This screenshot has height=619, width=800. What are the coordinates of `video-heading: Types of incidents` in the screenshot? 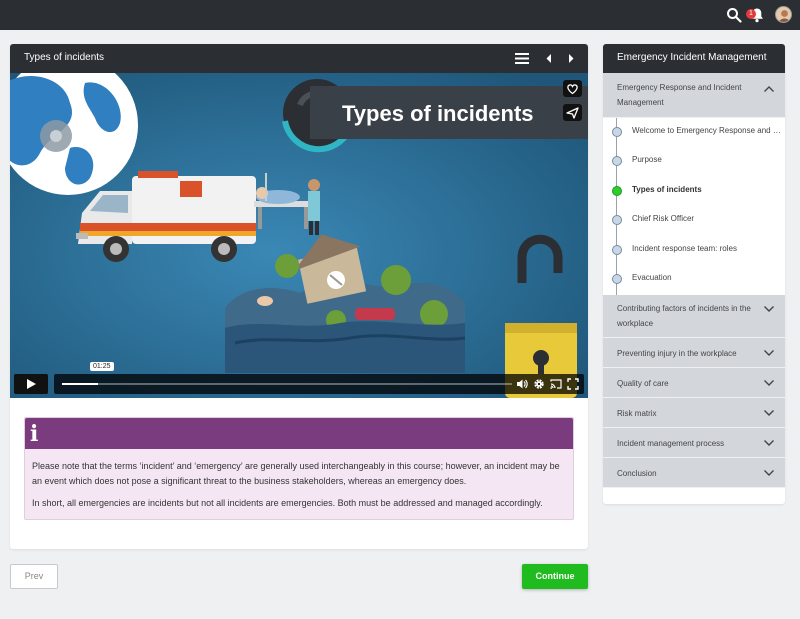 It's located at (438, 113).